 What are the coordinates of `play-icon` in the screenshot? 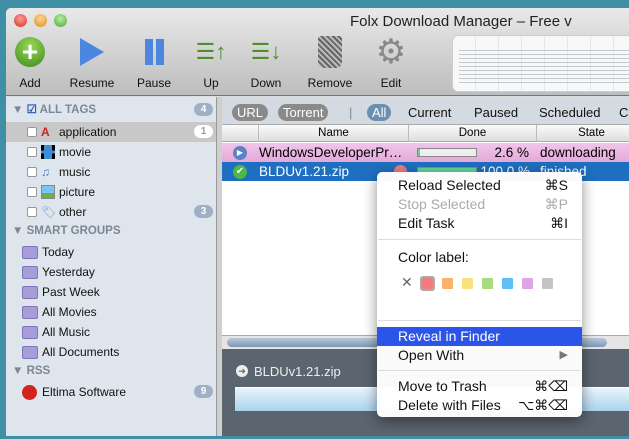 It's located at (92, 52).